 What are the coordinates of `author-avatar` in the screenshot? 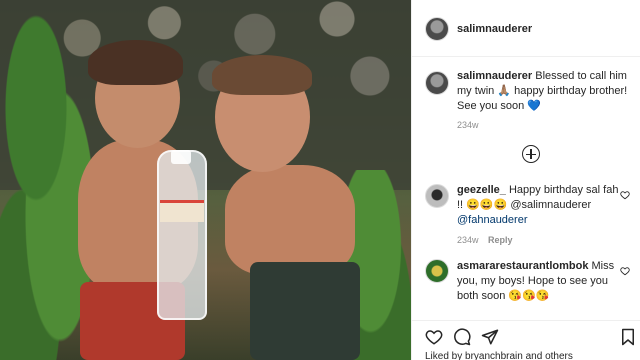 It's located at (437, 29).